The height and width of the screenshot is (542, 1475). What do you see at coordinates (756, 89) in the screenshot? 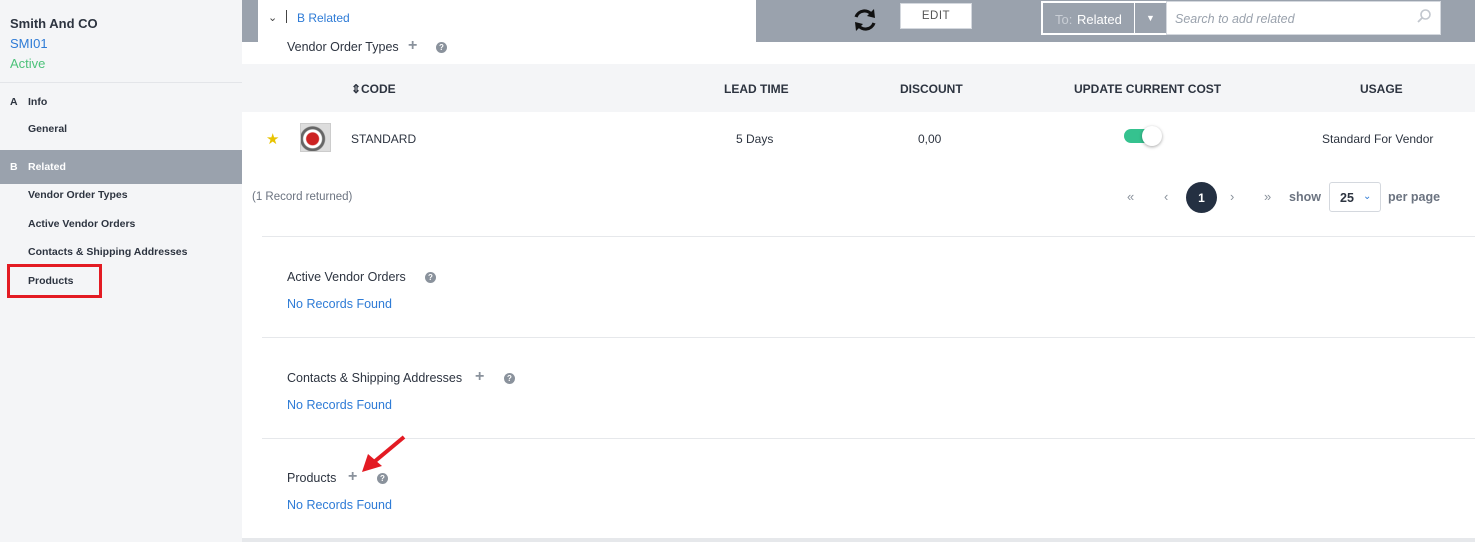
I see `column-lead-time: LEAD TIME` at bounding box center [756, 89].